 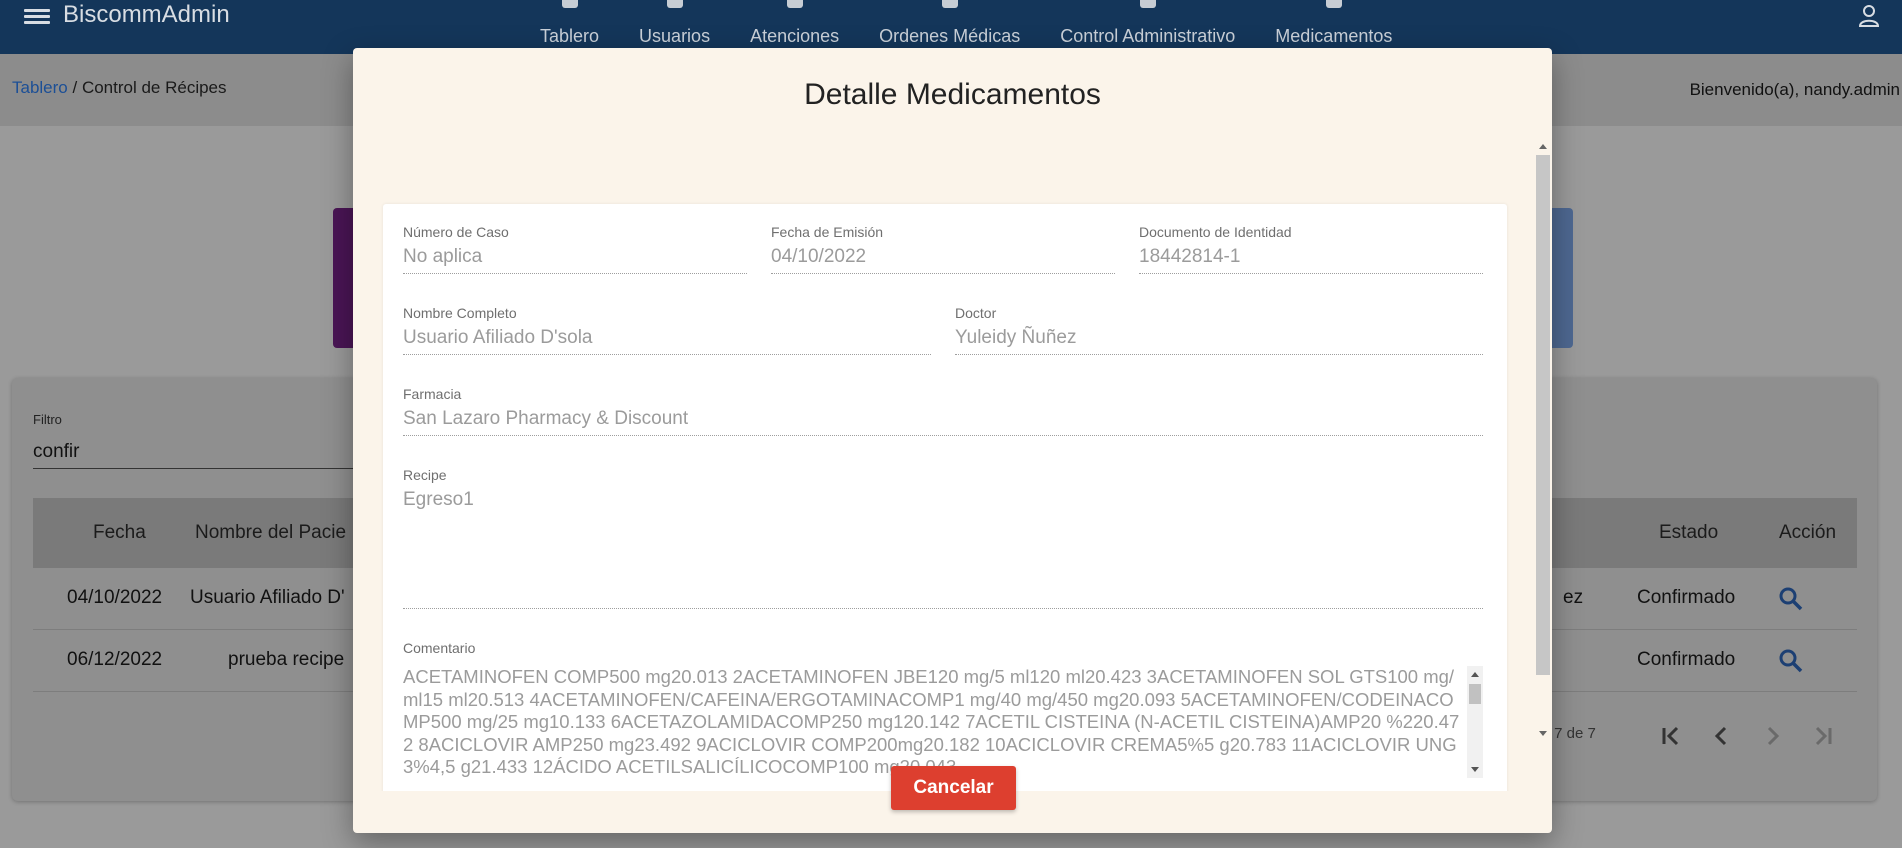 What do you see at coordinates (443, 256) in the screenshot?
I see `field-value: No aplica` at bounding box center [443, 256].